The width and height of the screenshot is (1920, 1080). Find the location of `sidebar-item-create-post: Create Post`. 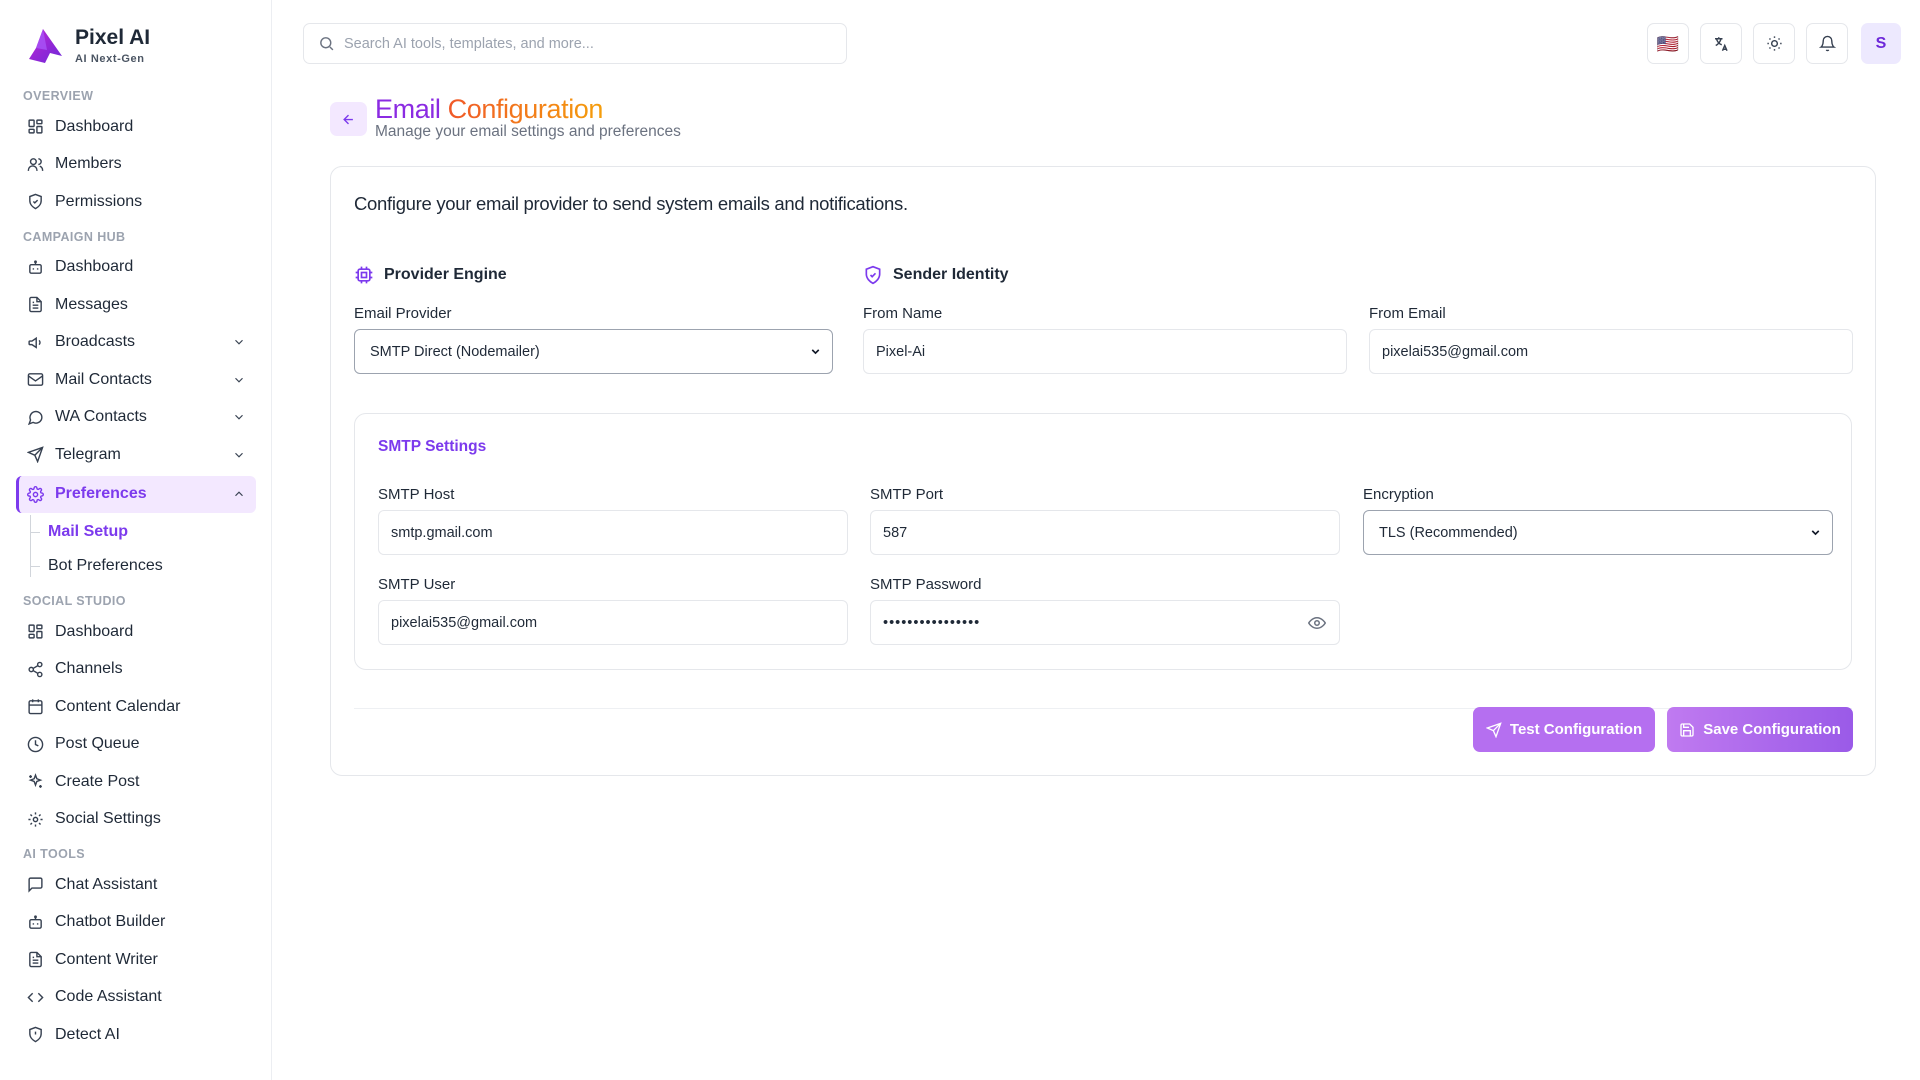

sidebar-item-create-post: Create Post is located at coordinates (136, 782).